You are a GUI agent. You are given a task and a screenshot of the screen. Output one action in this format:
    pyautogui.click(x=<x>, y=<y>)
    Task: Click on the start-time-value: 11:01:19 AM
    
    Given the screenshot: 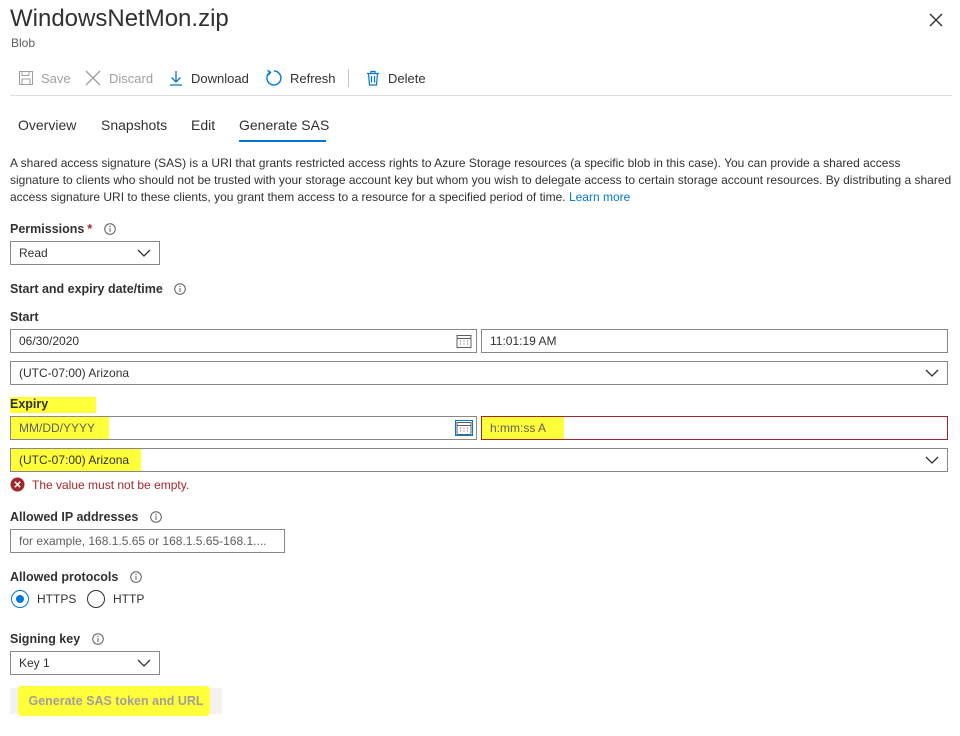 What is the action you would take?
    pyautogui.click(x=523, y=341)
    